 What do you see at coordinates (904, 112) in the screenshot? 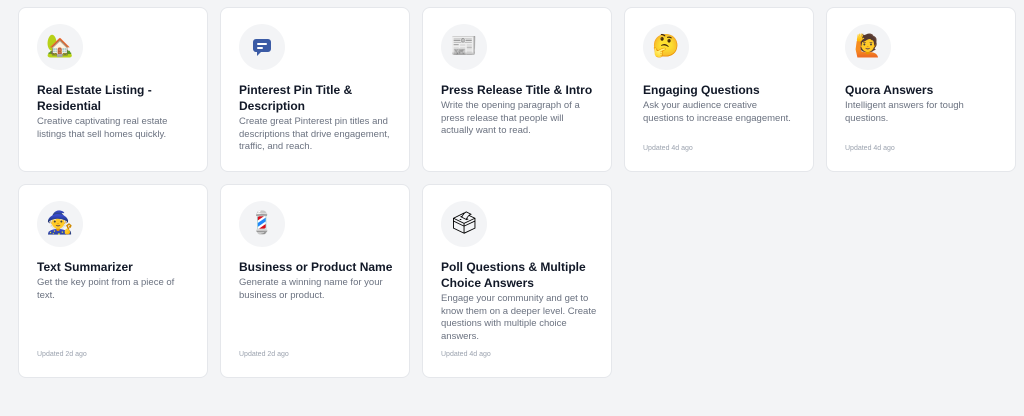
I see `card-description: Intelligent answers for tough questions.` at bounding box center [904, 112].